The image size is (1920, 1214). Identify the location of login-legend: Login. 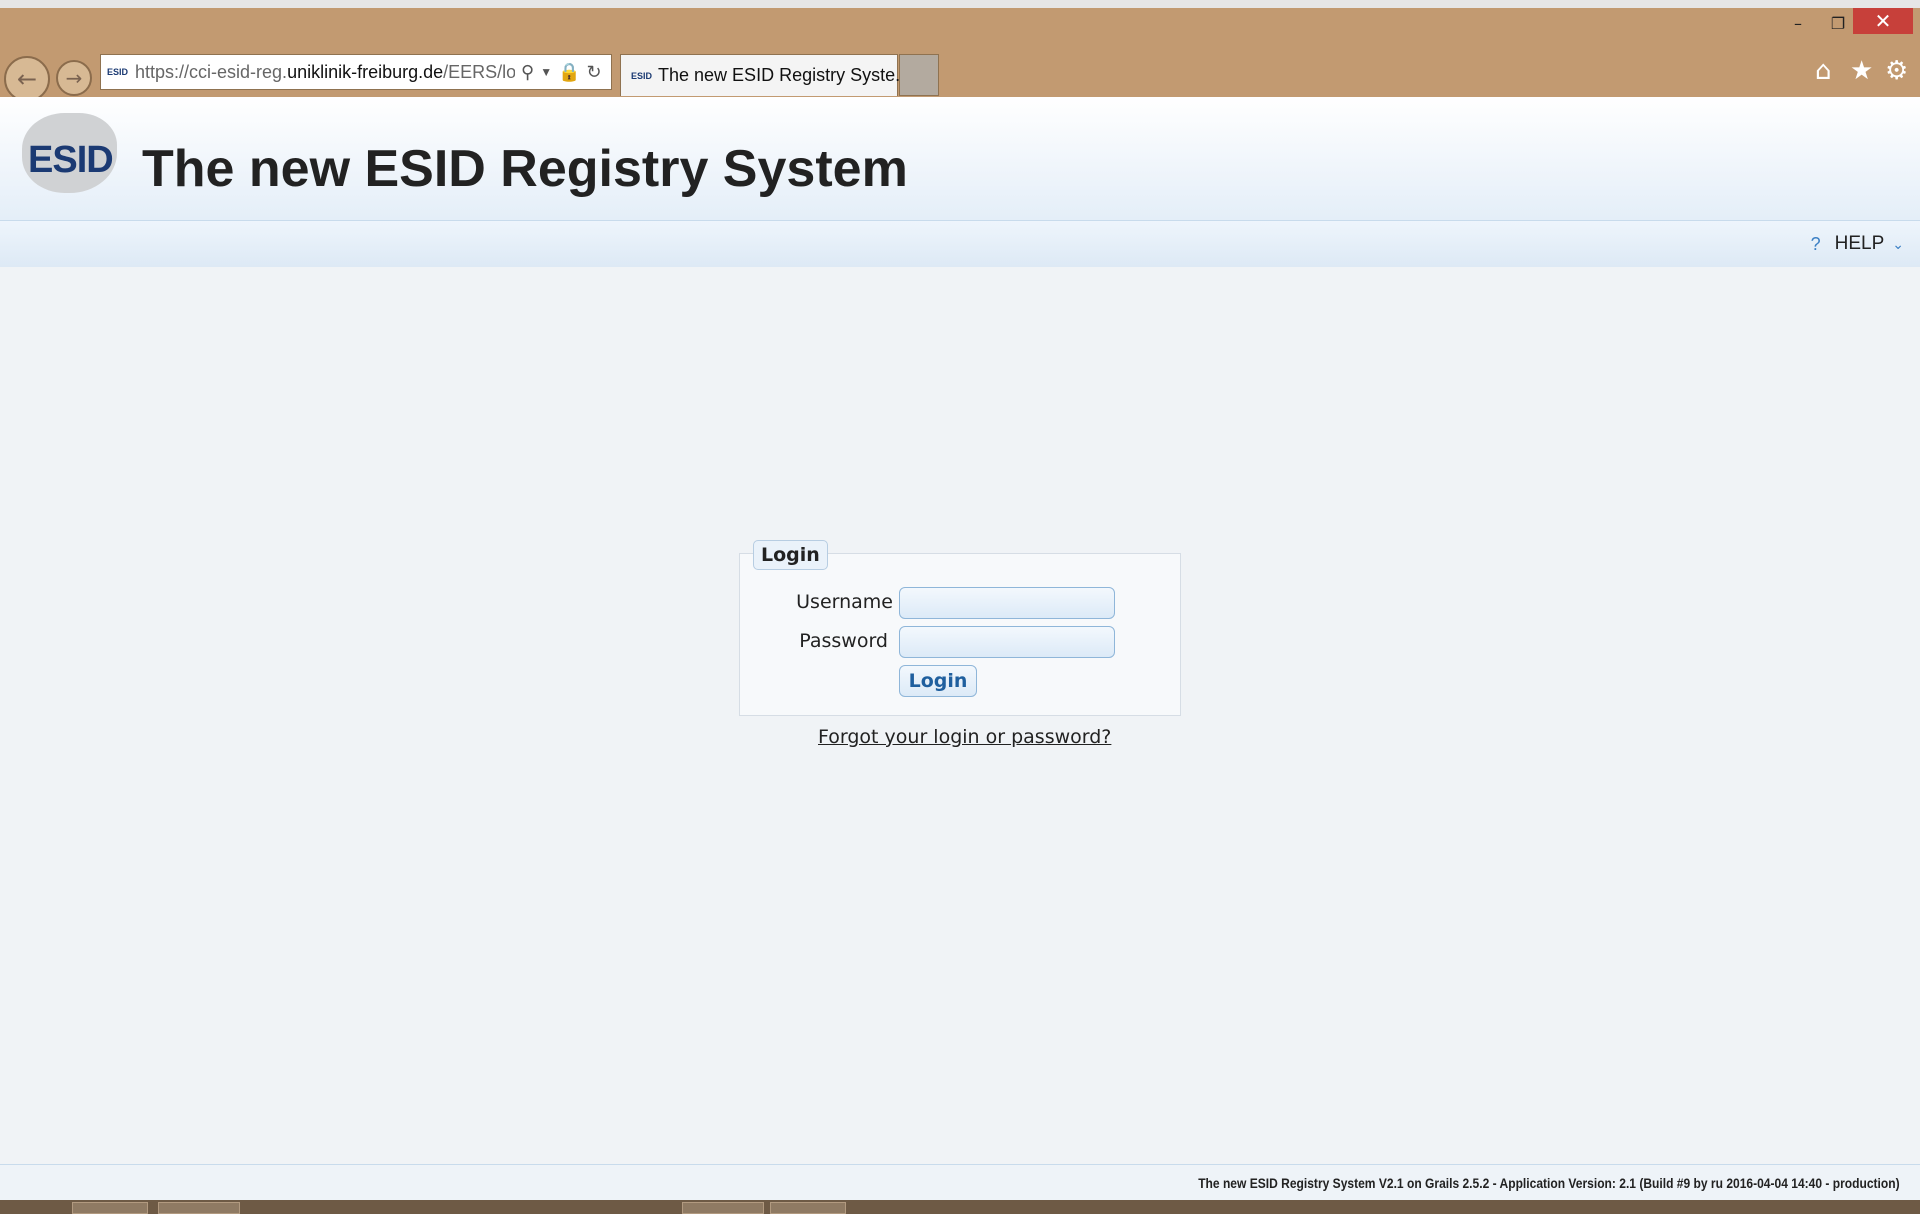
(790, 555).